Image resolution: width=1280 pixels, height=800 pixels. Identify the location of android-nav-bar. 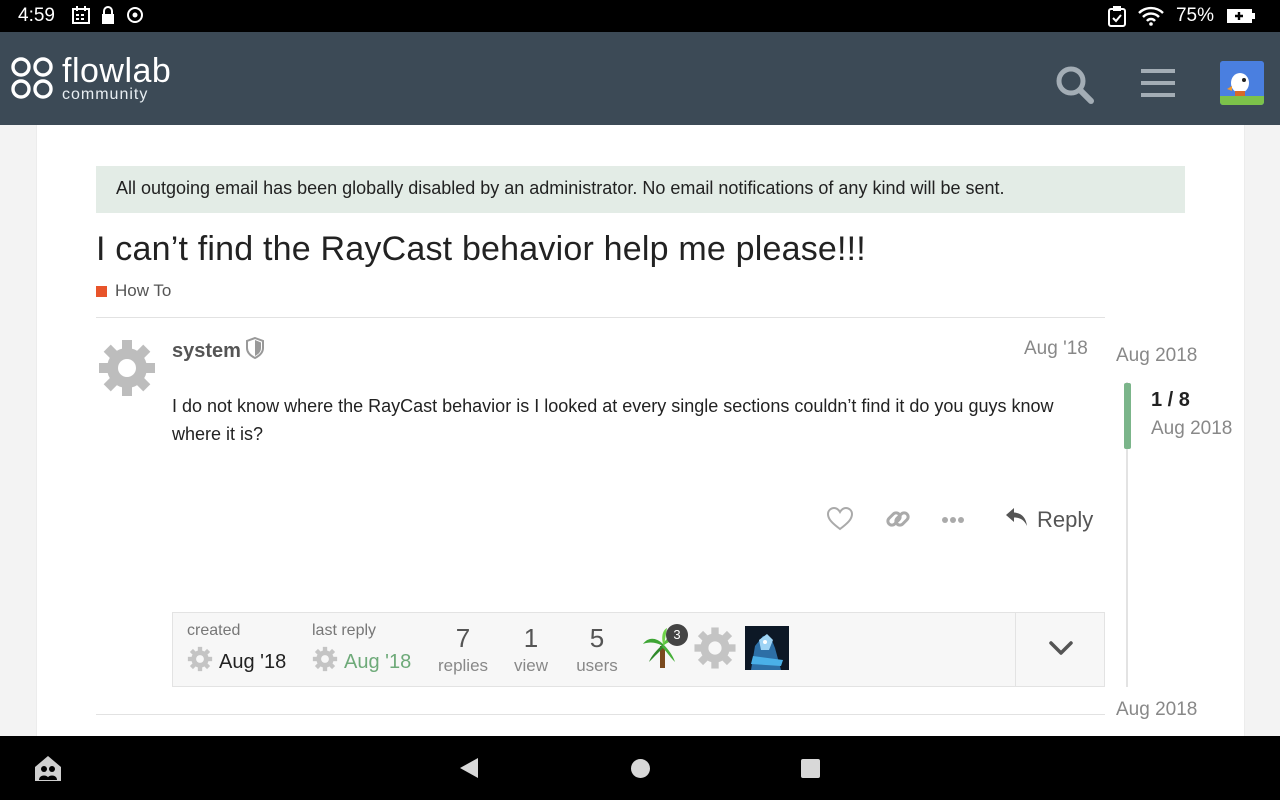
(640, 768).